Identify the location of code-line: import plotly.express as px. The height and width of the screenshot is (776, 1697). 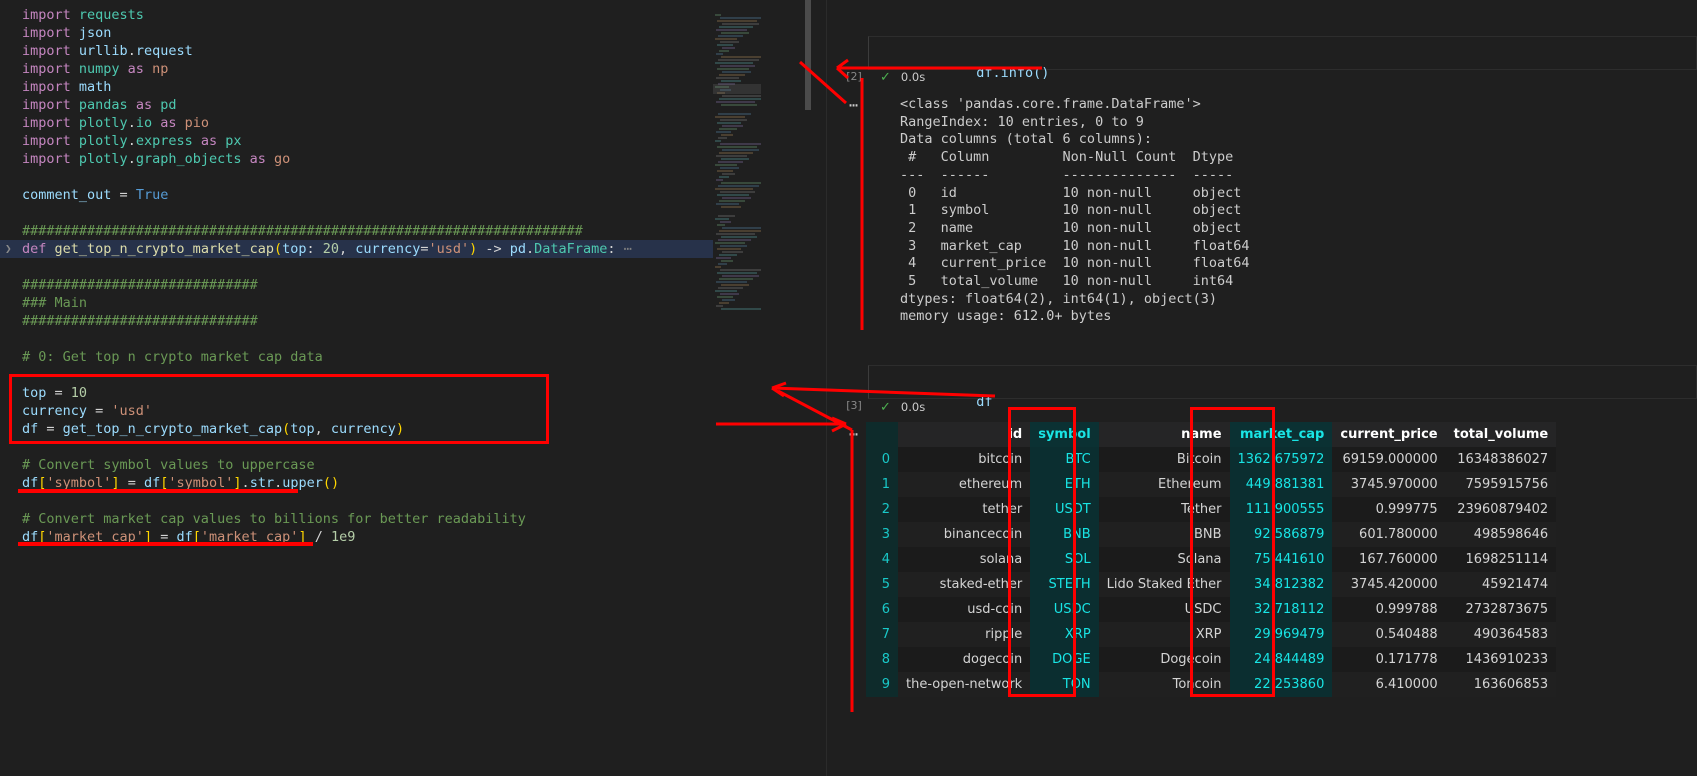
(356, 141).